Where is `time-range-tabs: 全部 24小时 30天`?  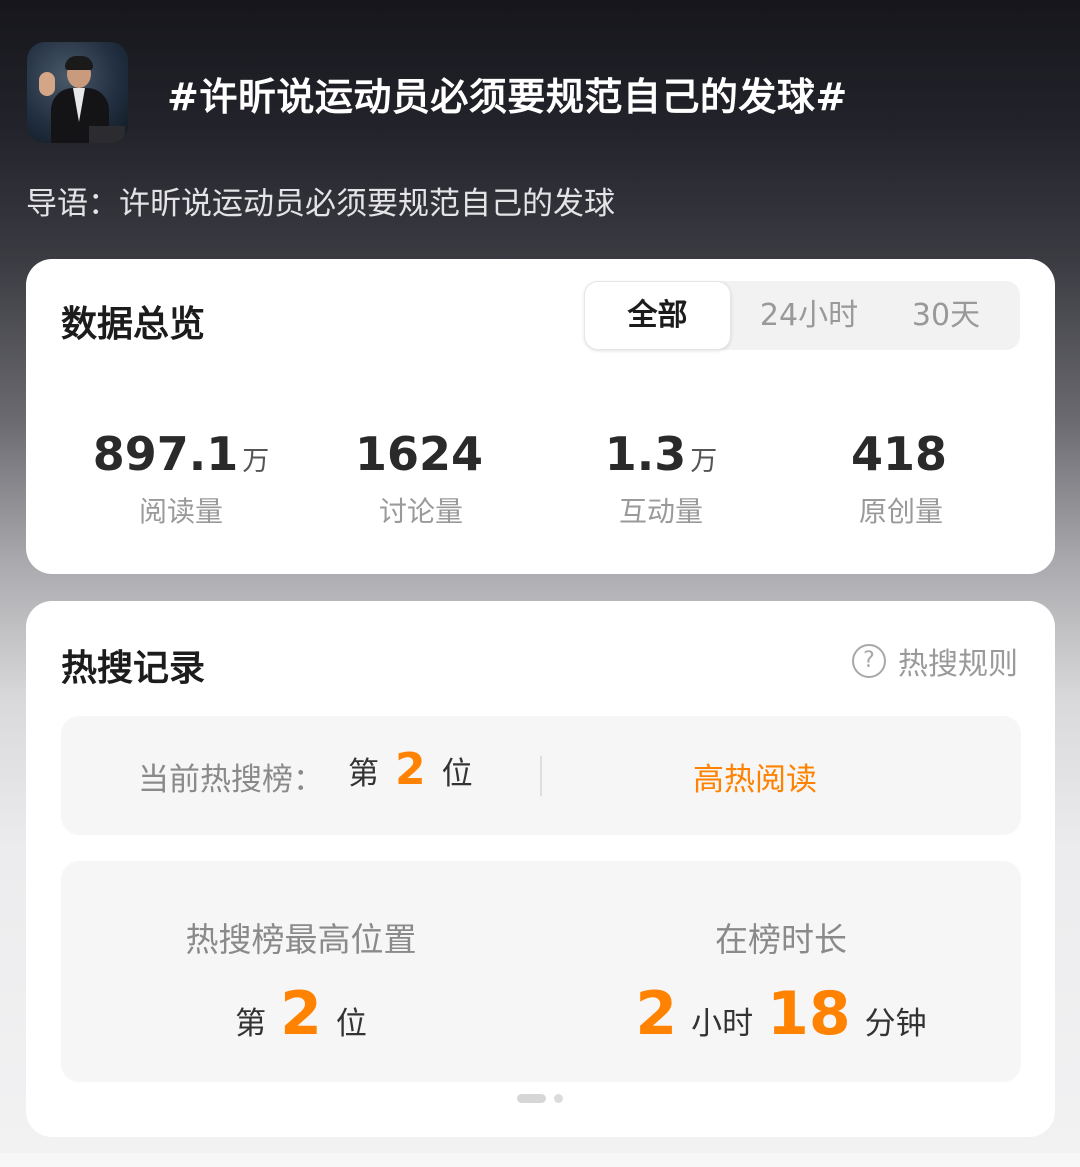
time-range-tabs: 全部 24小时 30天 is located at coordinates (802, 315).